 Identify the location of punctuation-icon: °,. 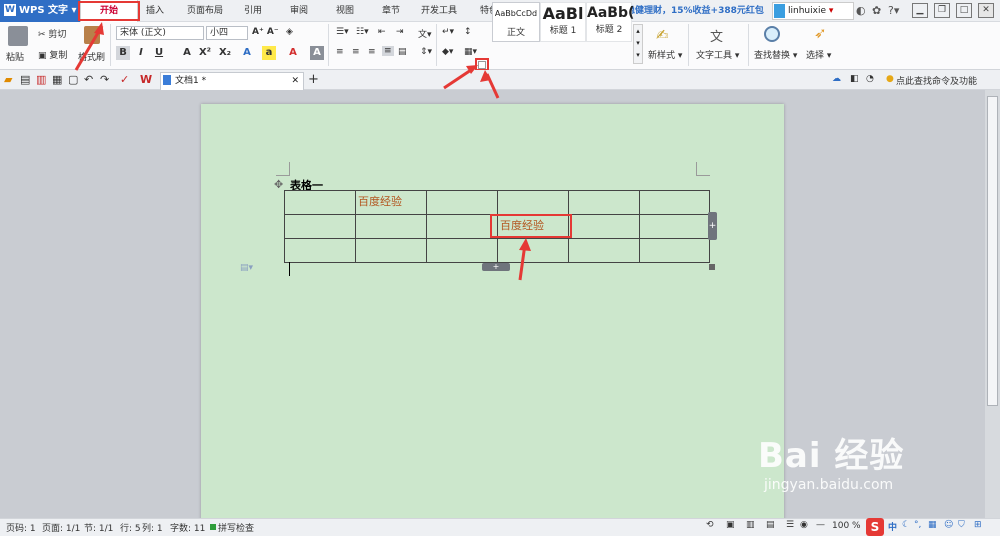
(917, 525).